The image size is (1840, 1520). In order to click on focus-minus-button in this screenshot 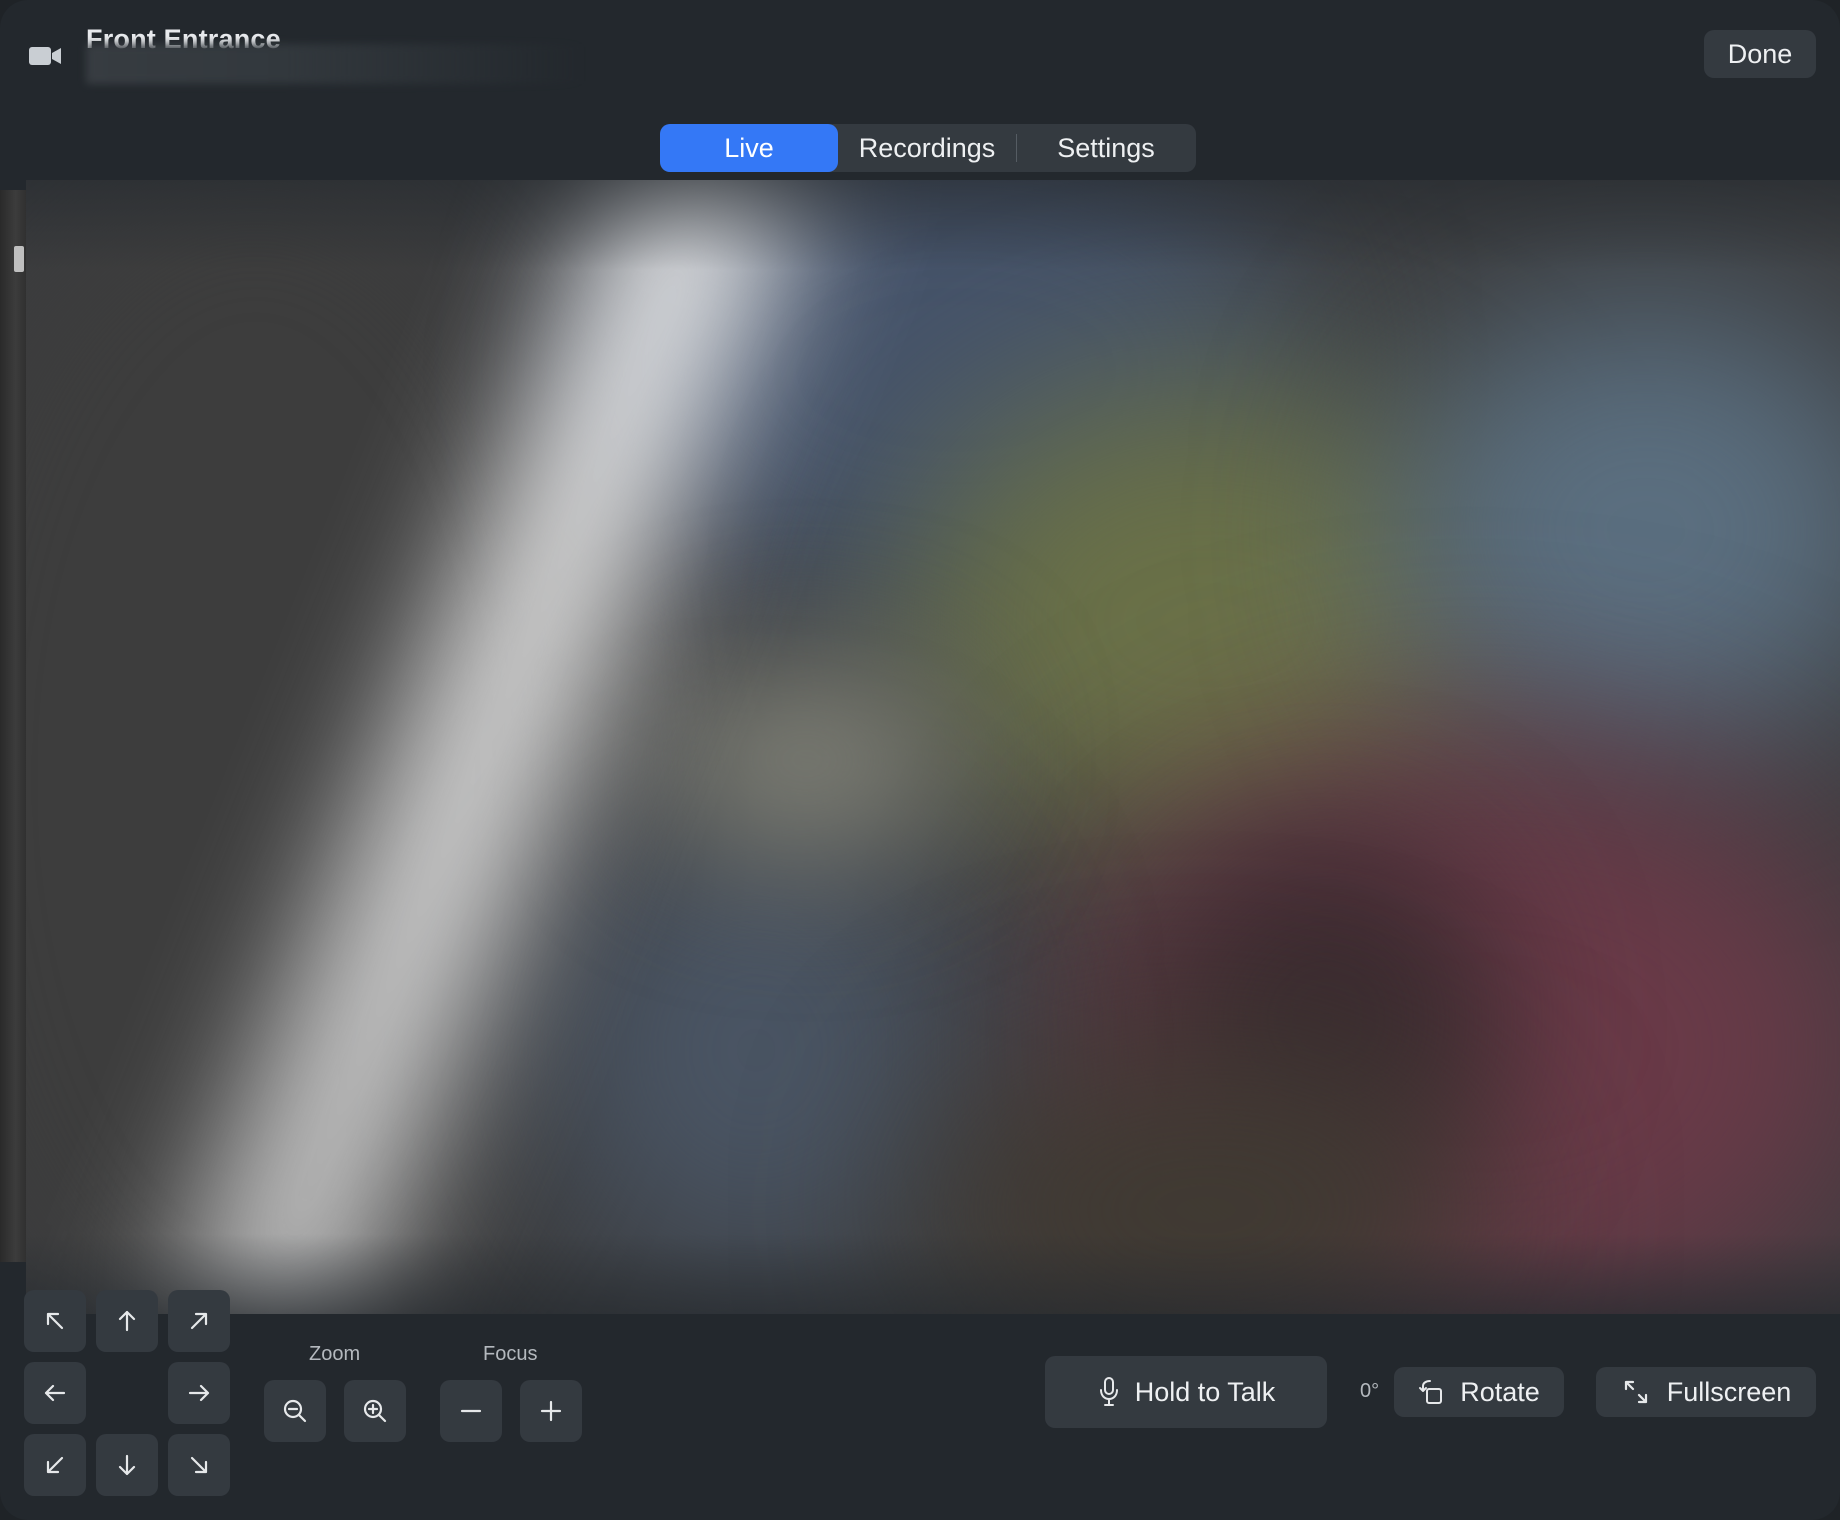, I will do `click(471, 1411)`.